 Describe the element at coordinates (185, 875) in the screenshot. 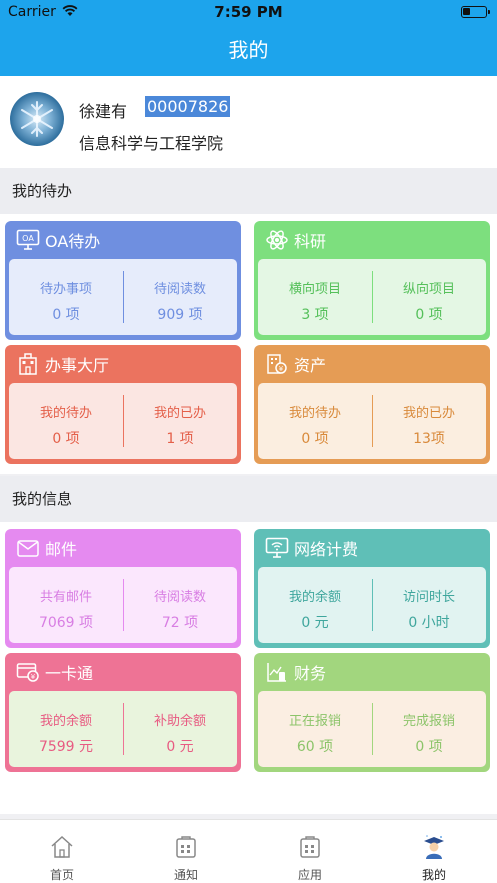

I see `tab-notice-label: 通知` at that location.